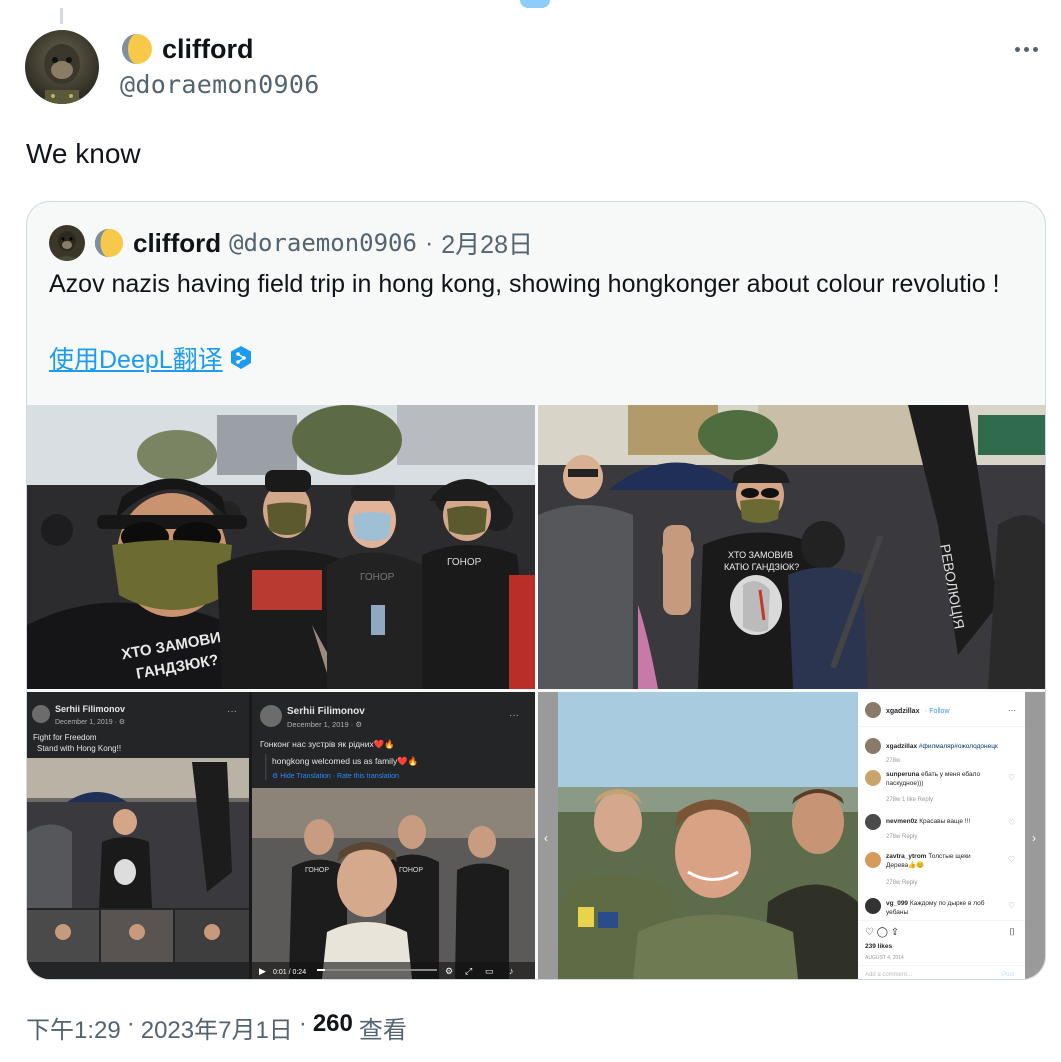 This screenshot has height=1062, width=1061. Describe the element at coordinates (345, 761) in the screenshot. I see `svg-text:hongkong welcomed us as family: hongkong welcomed us as family❤️🔥` at that location.